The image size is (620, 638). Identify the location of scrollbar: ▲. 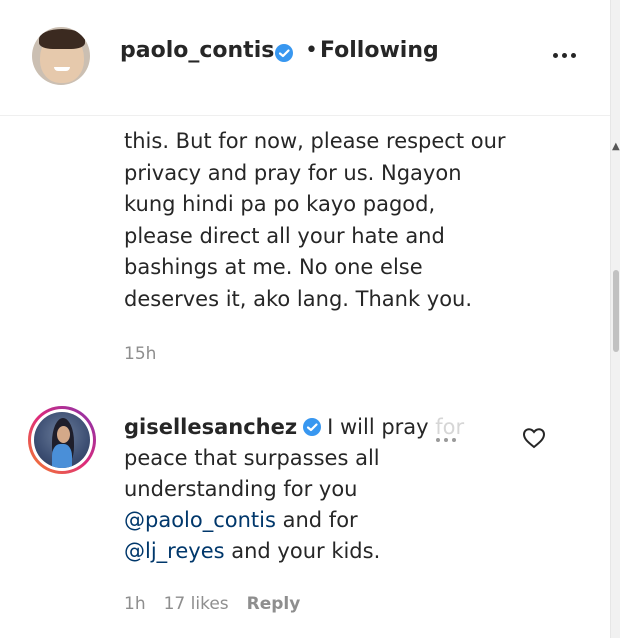
(615, 319).